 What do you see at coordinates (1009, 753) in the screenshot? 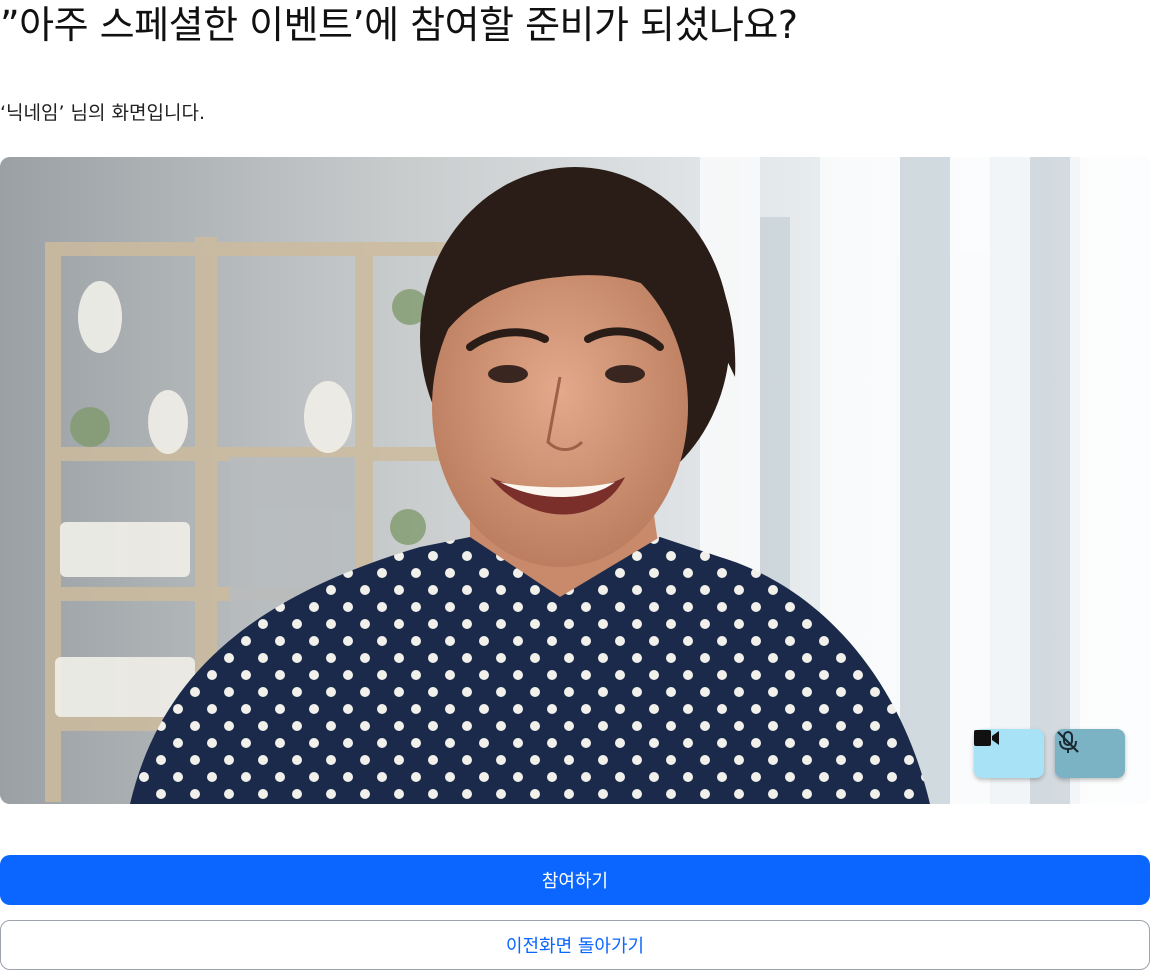
I see `camera-toggle-button` at bounding box center [1009, 753].